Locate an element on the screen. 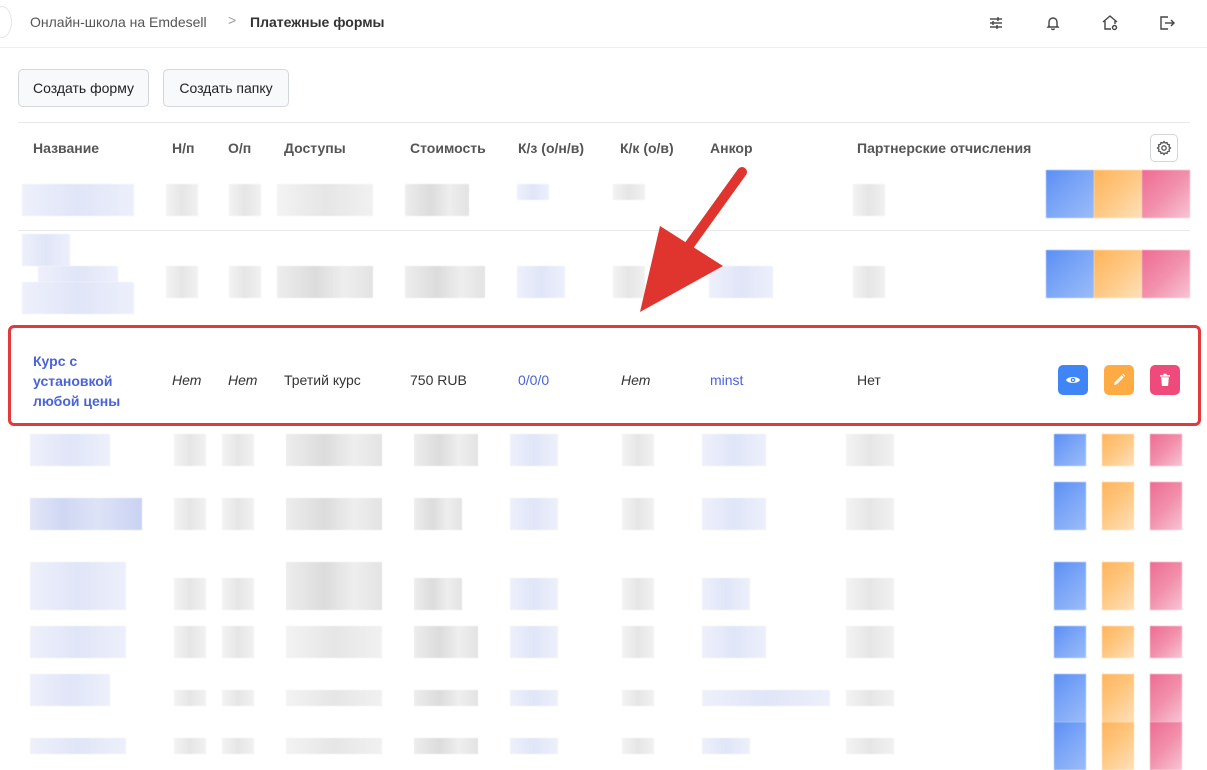  edit-button is located at coordinates (1119, 380).